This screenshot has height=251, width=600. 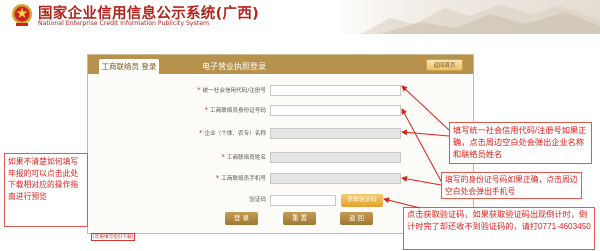 I want to click on tab-liaison-login: 工商联络员 登录, so click(x=129, y=66).